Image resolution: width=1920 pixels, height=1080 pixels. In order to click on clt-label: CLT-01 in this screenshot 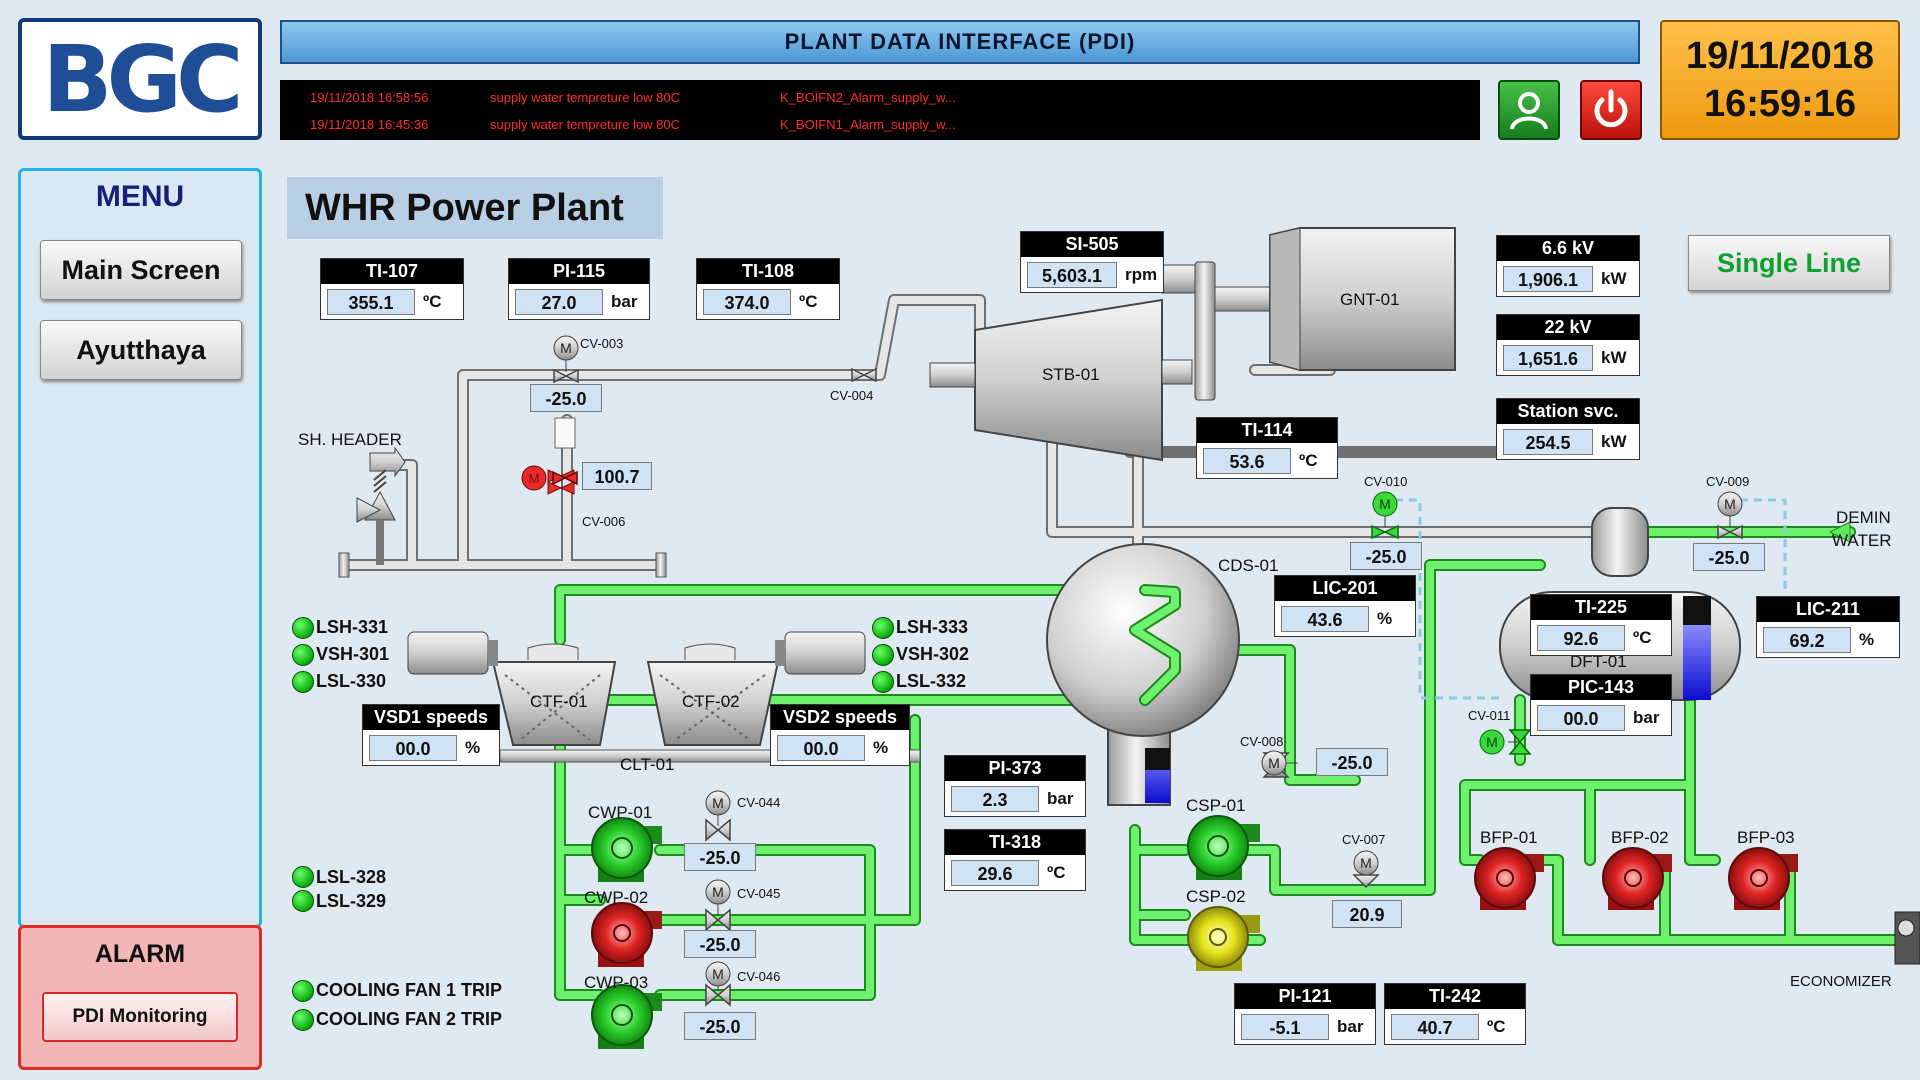, I will do `click(647, 764)`.